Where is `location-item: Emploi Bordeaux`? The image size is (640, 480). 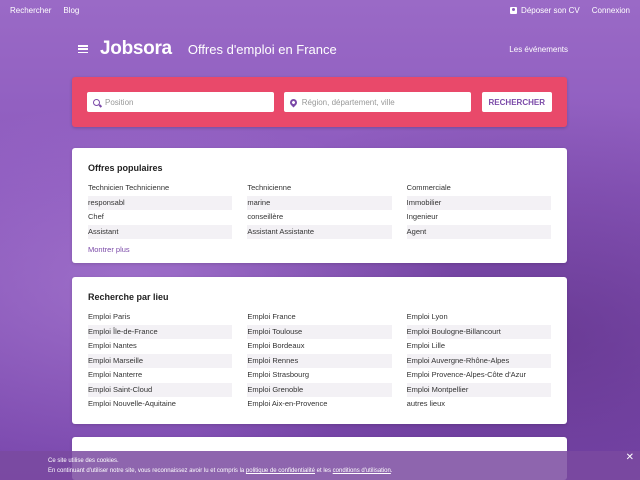
location-item: Emploi Bordeaux is located at coordinates (319, 346).